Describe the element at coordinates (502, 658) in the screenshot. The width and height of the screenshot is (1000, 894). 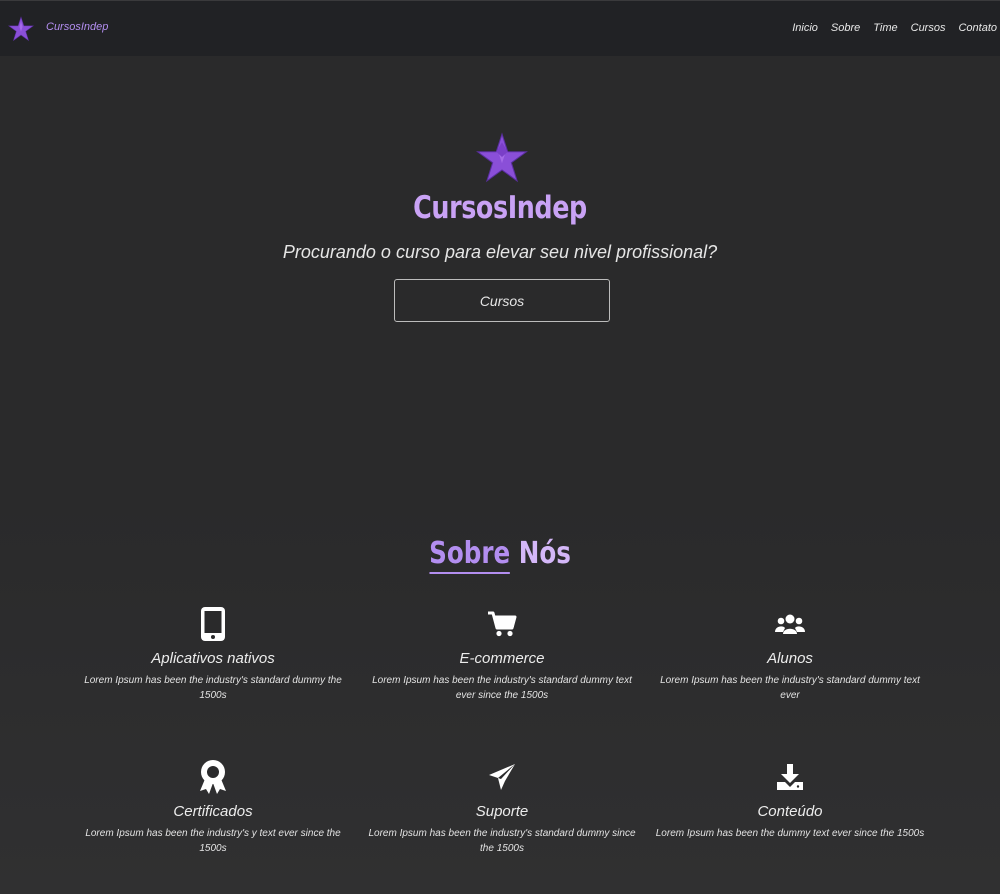
I see `feature-title: E-commerce` at that location.